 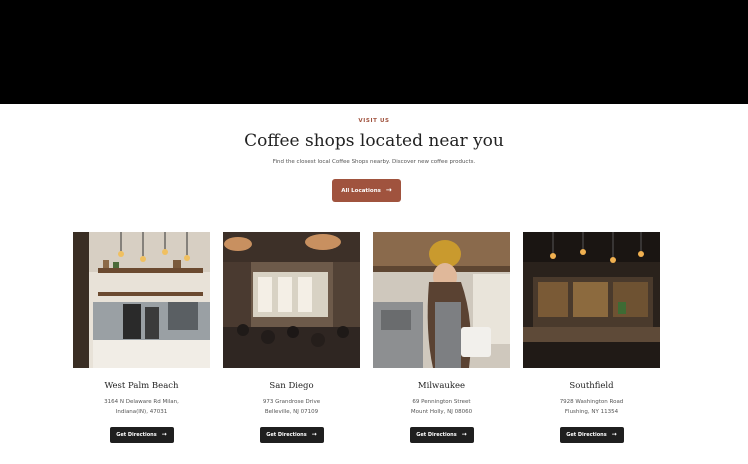 I want to click on address-line-1: 69 Pennington Street, so click(x=441, y=402).